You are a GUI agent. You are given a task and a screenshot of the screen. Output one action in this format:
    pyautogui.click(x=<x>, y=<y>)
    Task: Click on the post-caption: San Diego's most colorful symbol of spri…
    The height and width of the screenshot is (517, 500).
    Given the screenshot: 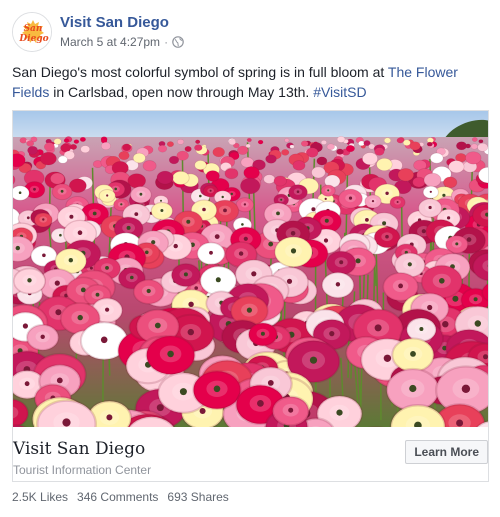 What is the action you would take?
    pyautogui.click(x=247, y=82)
    